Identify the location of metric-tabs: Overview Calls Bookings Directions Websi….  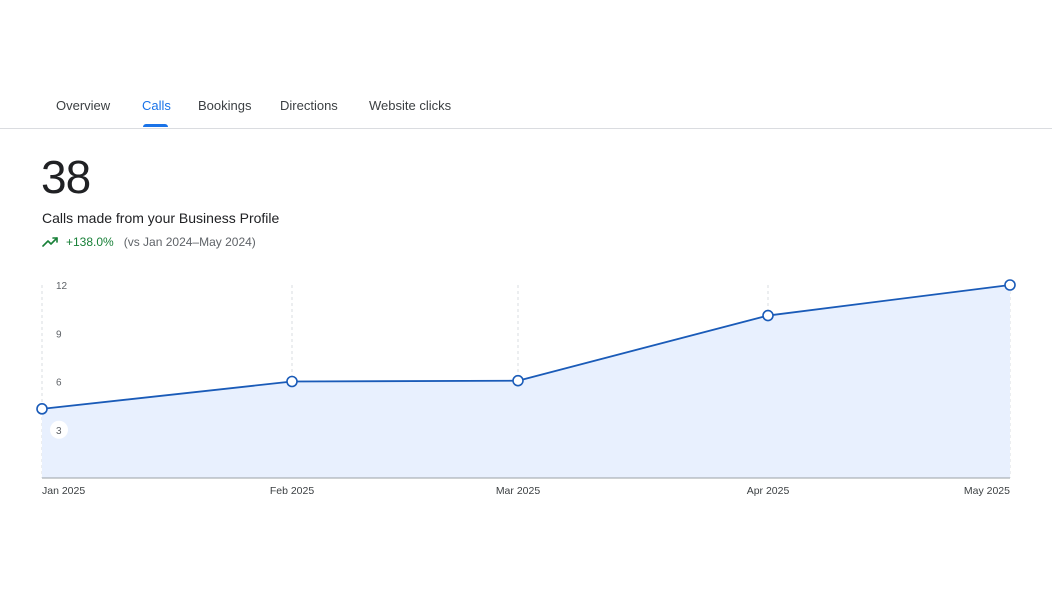
(526, 106).